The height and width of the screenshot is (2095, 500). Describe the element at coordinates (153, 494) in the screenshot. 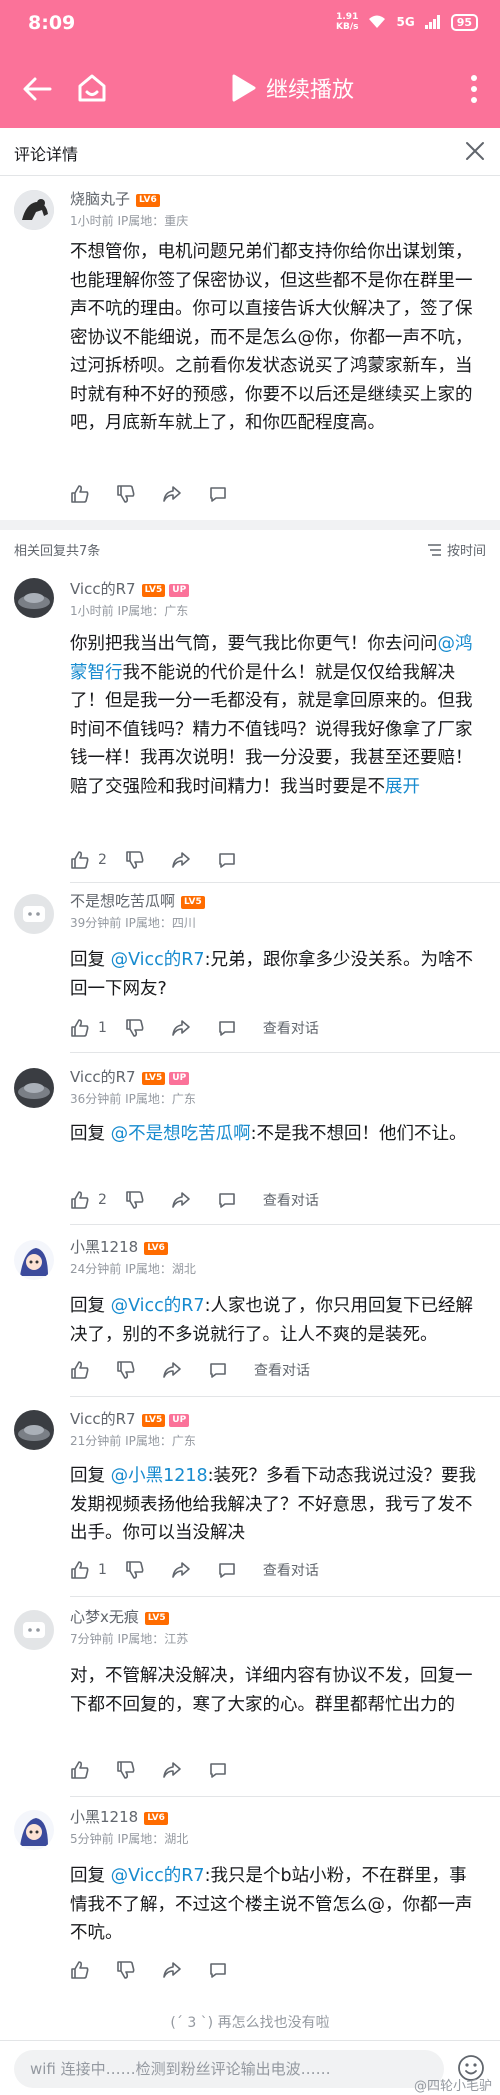

I see `comment-actions` at that location.